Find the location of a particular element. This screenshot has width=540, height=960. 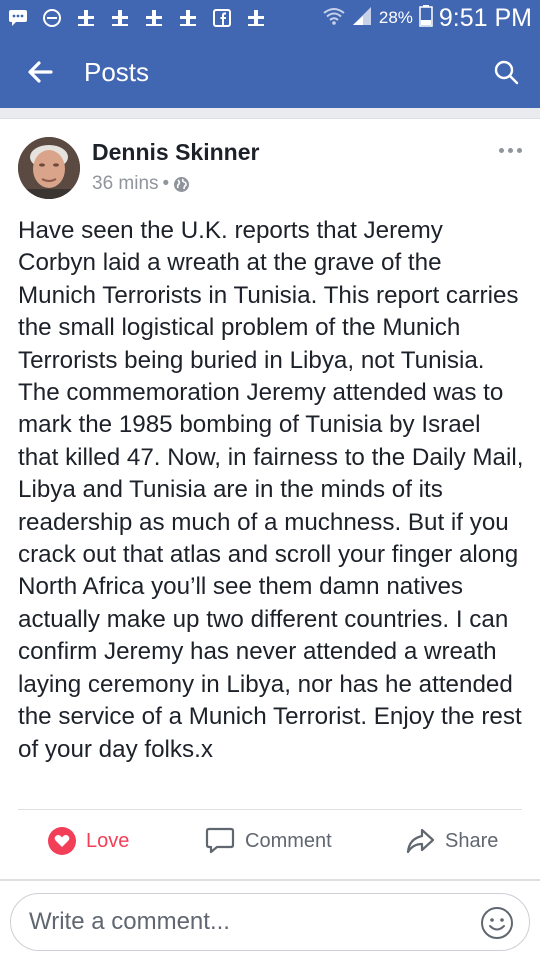

signal-icon is located at coordinates (362, 18).